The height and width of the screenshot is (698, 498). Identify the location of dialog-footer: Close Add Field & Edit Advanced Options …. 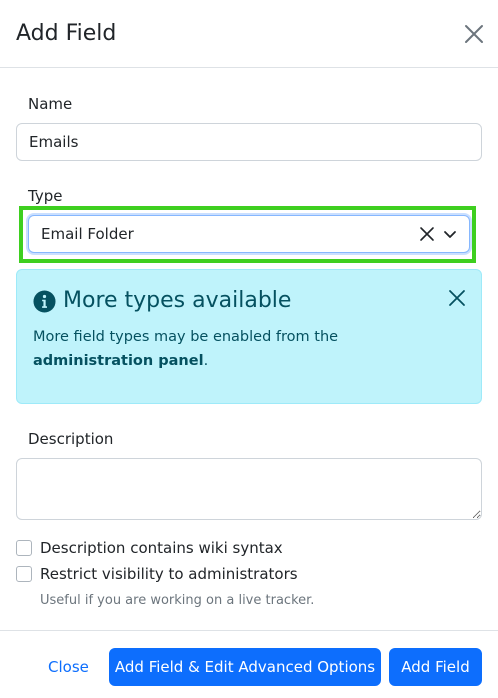
(249, 664).